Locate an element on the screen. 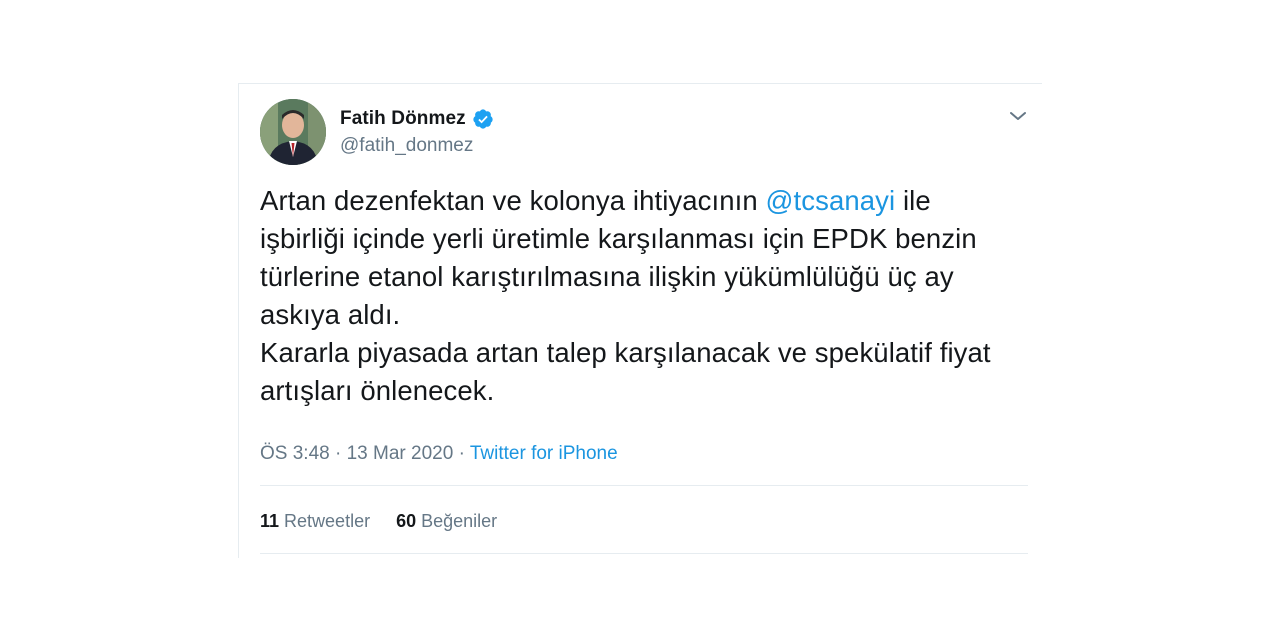 This screenshot has height=640, width=1280. author-name: Fatih Dönmez is located at coordinates (403, 119).